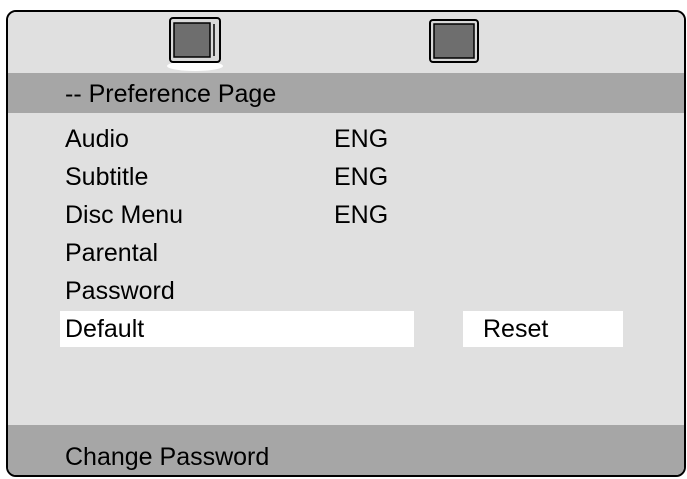 Image resolution: width=687 pixels, height=479 pixels. What do you see at coordinates (346, 329) in the screenshot?
I see `menu-item-default: Default Reset` at bounding box center [346, 329].